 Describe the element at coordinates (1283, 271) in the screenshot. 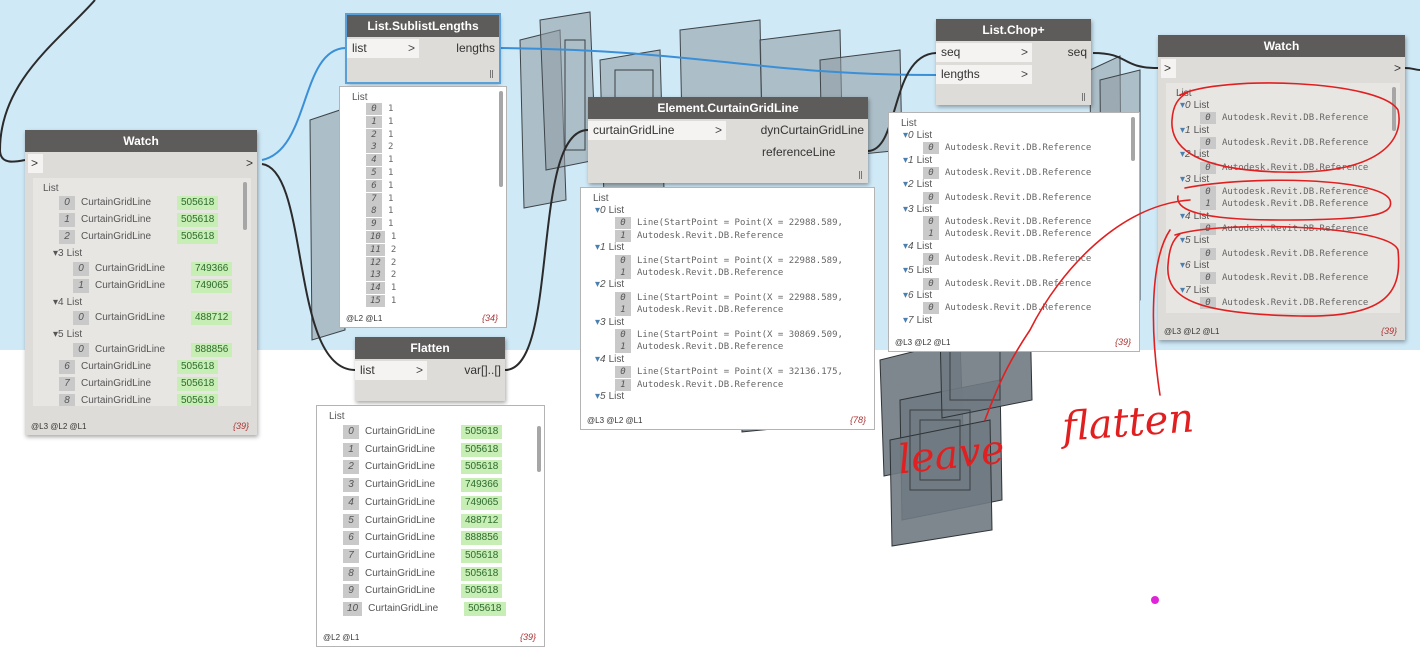

I see `annotation-circle-bottom` at that location.